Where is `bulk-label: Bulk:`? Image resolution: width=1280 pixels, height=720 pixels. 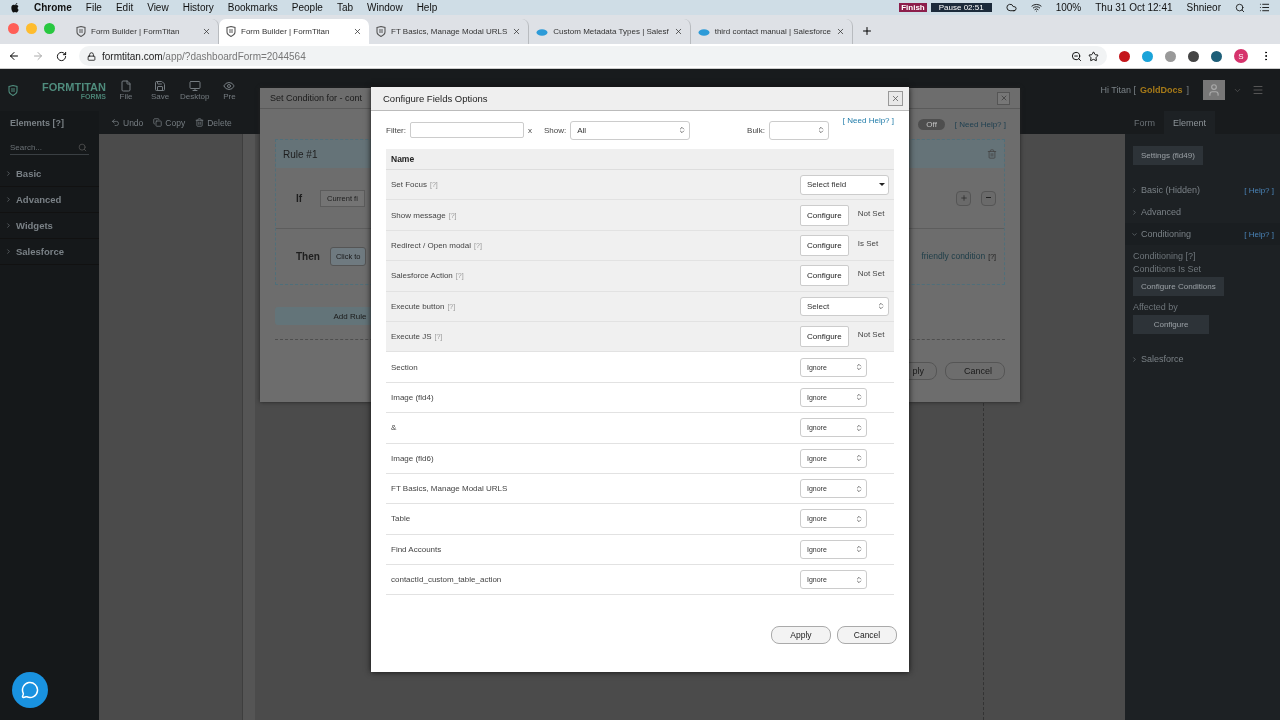 bulk-label: Bulk: is located at coordinates (756, 130).